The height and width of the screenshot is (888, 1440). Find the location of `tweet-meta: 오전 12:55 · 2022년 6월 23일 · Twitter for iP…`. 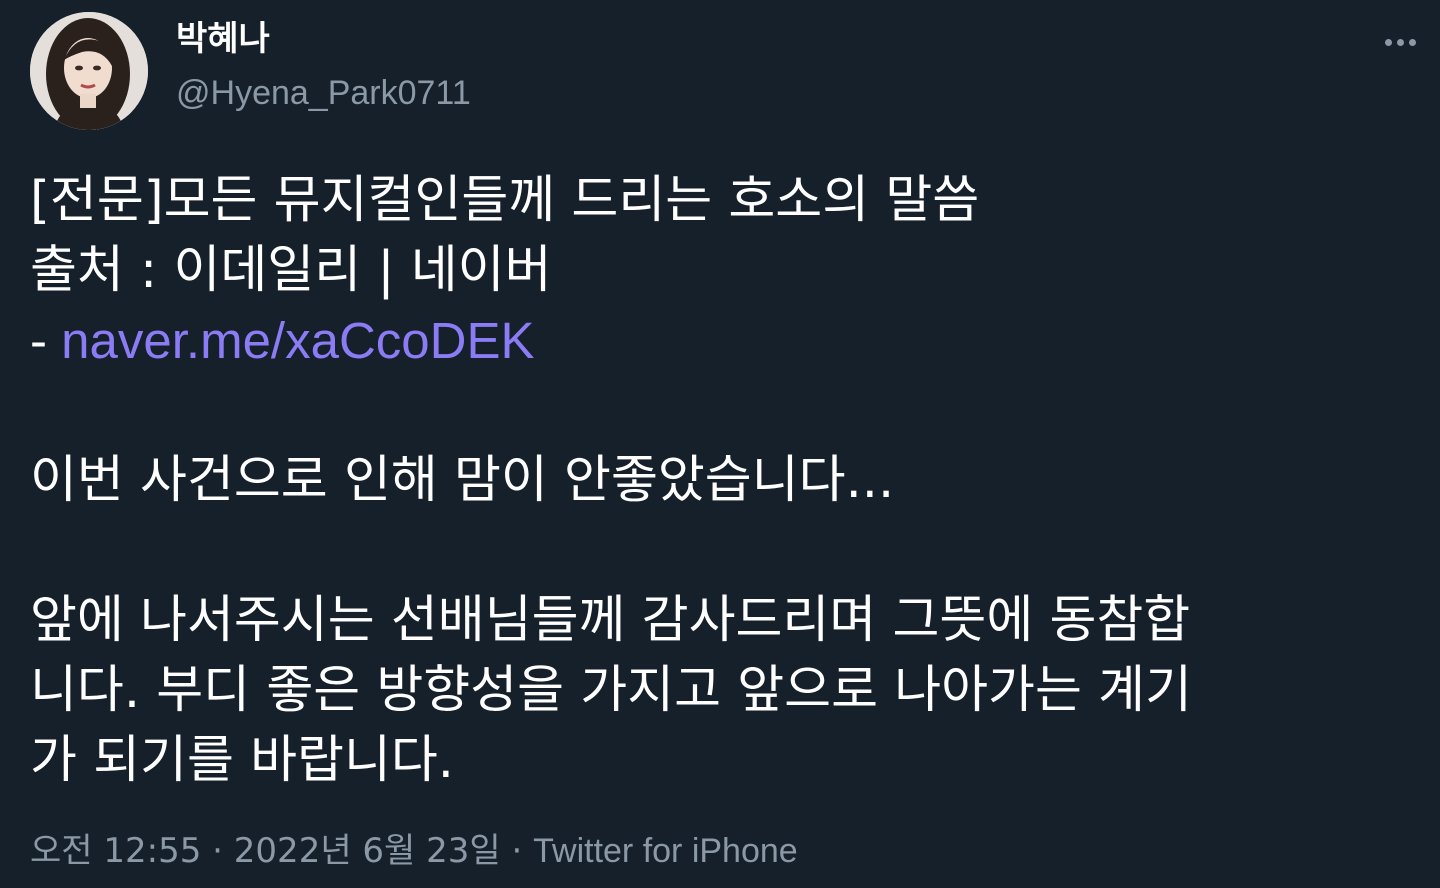

tweet-meta: 오전 12:55 · 2022년 6월 23일 · Twitter for iP… is located at coordinates (414, 851).